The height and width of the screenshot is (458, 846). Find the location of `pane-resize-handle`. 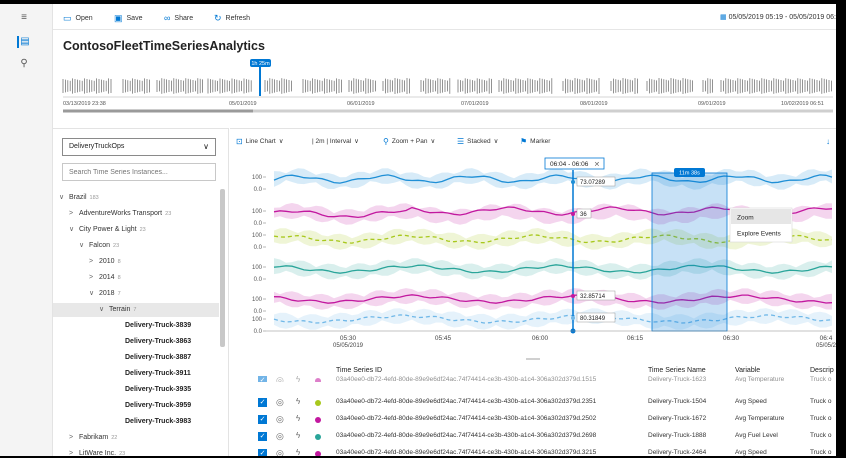

pane-resize-handle is located at coordinates (533, 359).